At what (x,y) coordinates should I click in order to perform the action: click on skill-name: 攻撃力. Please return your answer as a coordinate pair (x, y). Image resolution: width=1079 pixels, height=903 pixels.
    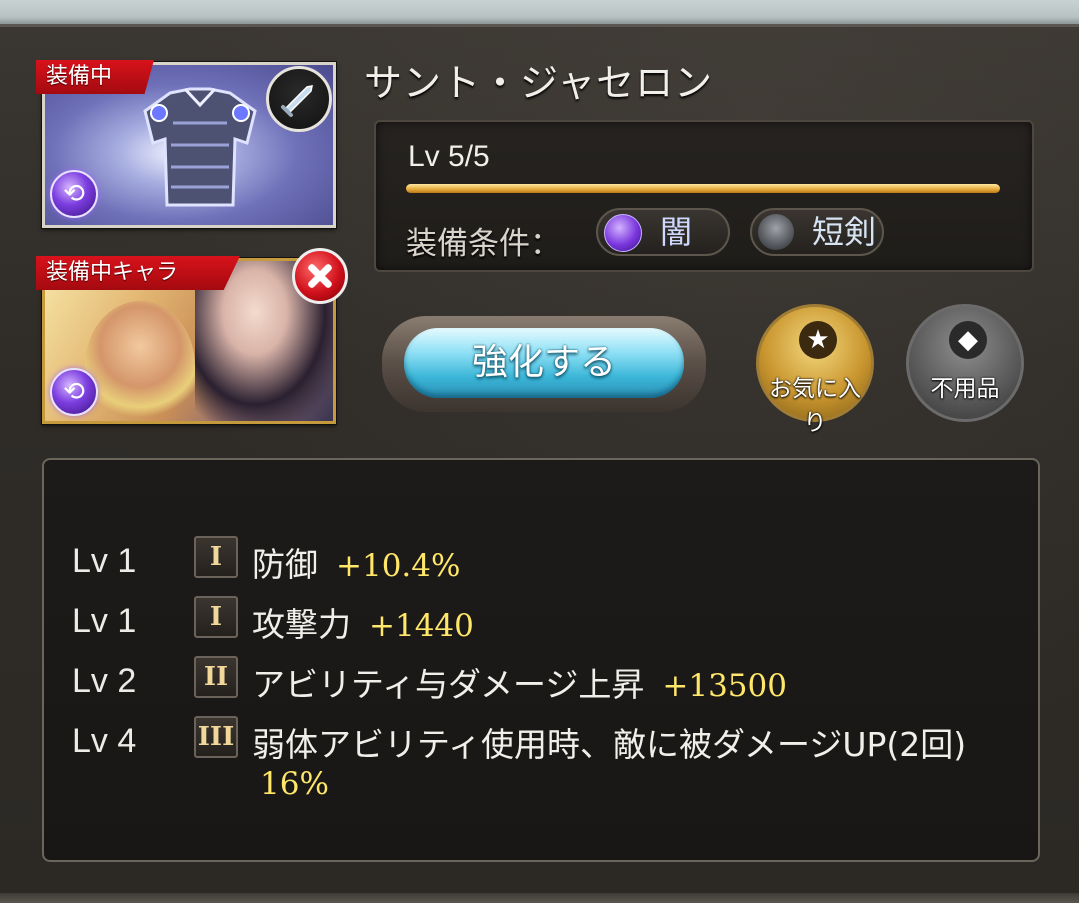
    Looking at the image, I should click on (301, 624).